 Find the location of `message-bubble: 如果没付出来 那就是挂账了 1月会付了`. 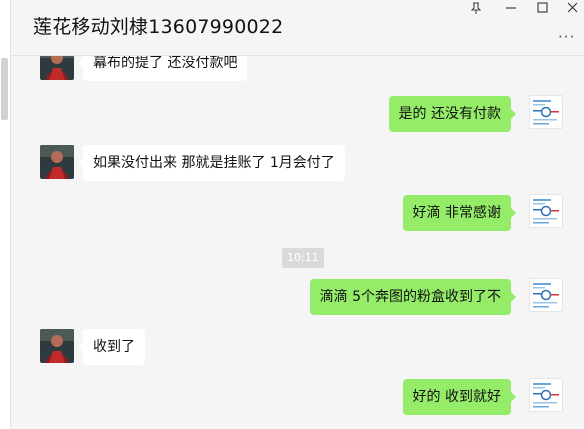

message-bubble: 如果没付出来 那就是挂账了 1月会付了 is located at coordinates (211, 163).